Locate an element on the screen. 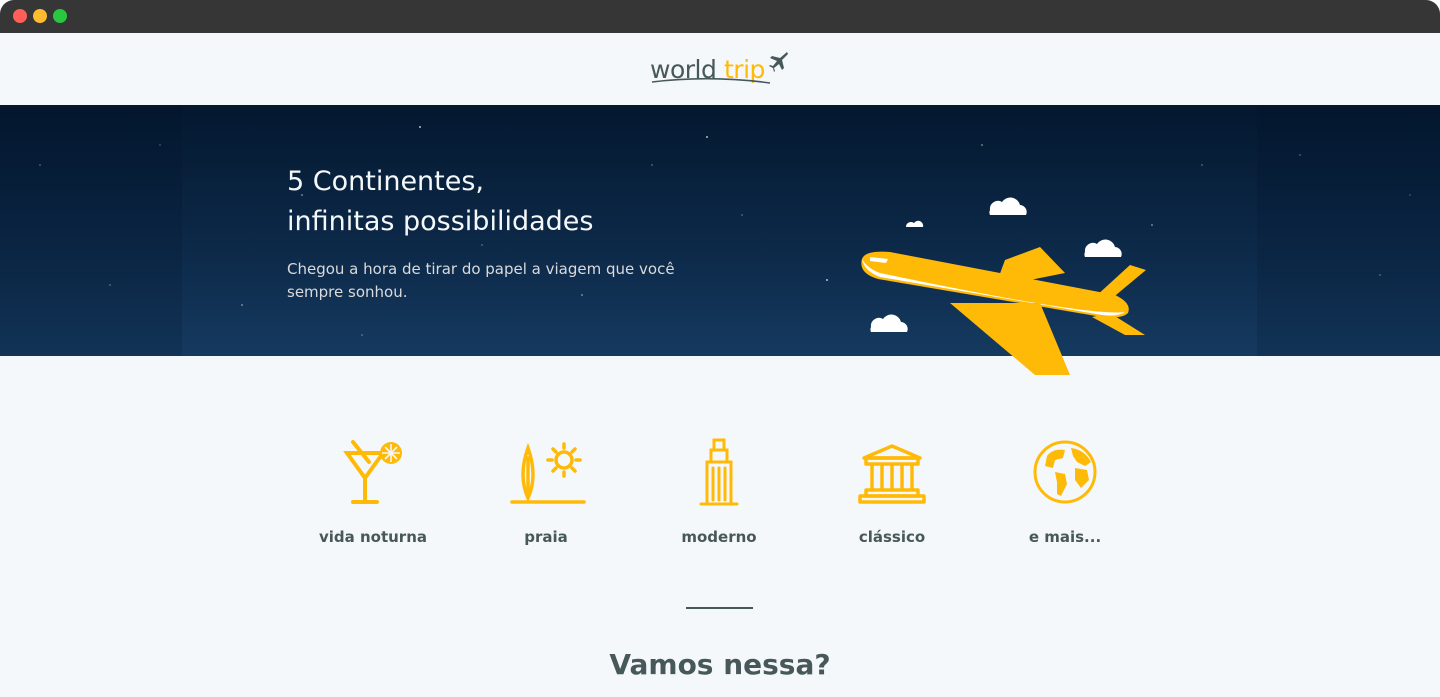 The width and height of the screenshot is (1440, 697). maximize-window-button is located at coordinates (60, 16).